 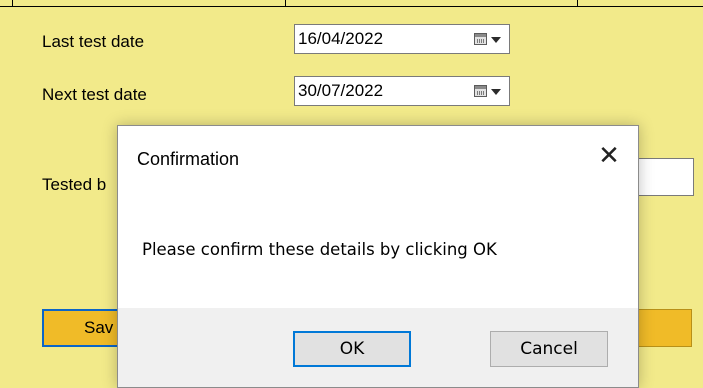 What do you see at coordinates (93, 41) in the screenshot?
I see `last-test-date-label: Last test date` at bounding box center [93, 41].